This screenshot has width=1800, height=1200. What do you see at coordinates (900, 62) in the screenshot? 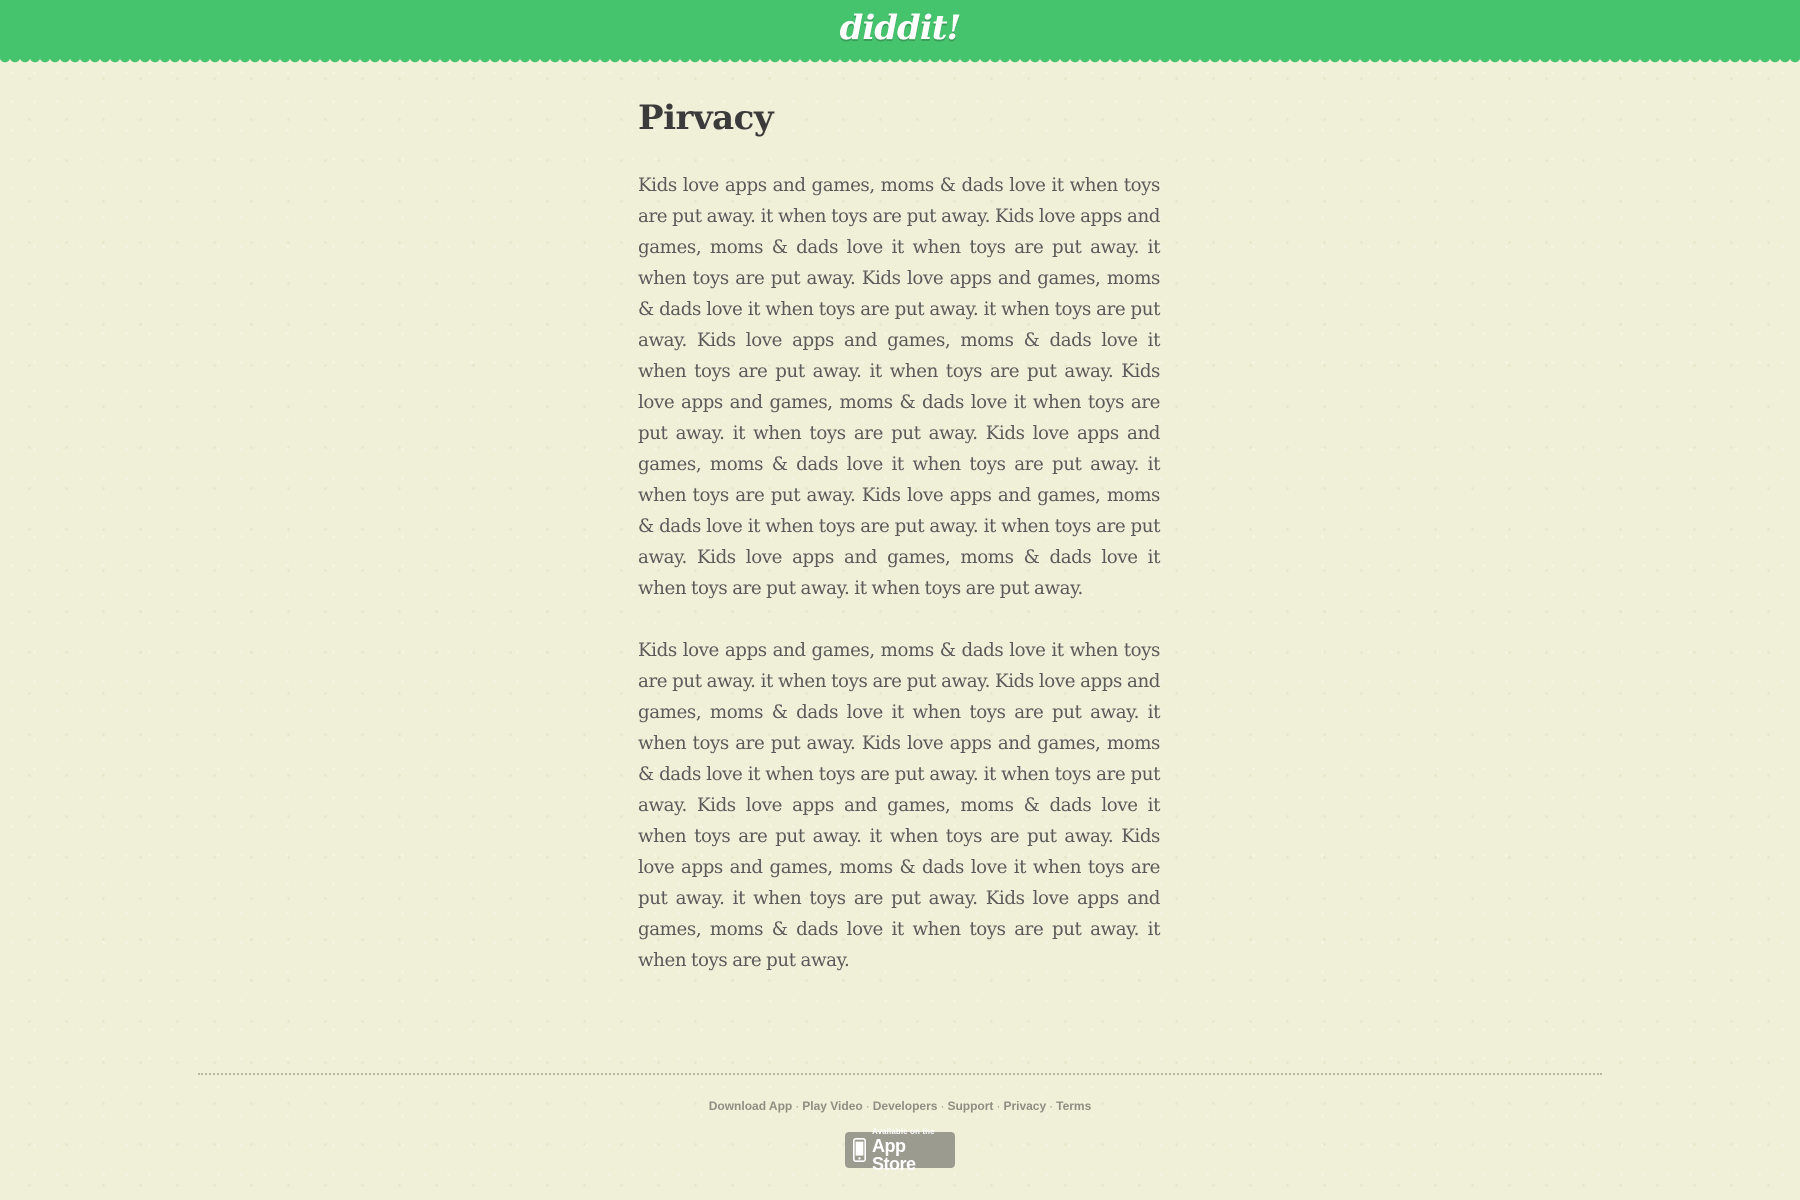
I see `header-scallop-edge` at bounding box center [900, 62].